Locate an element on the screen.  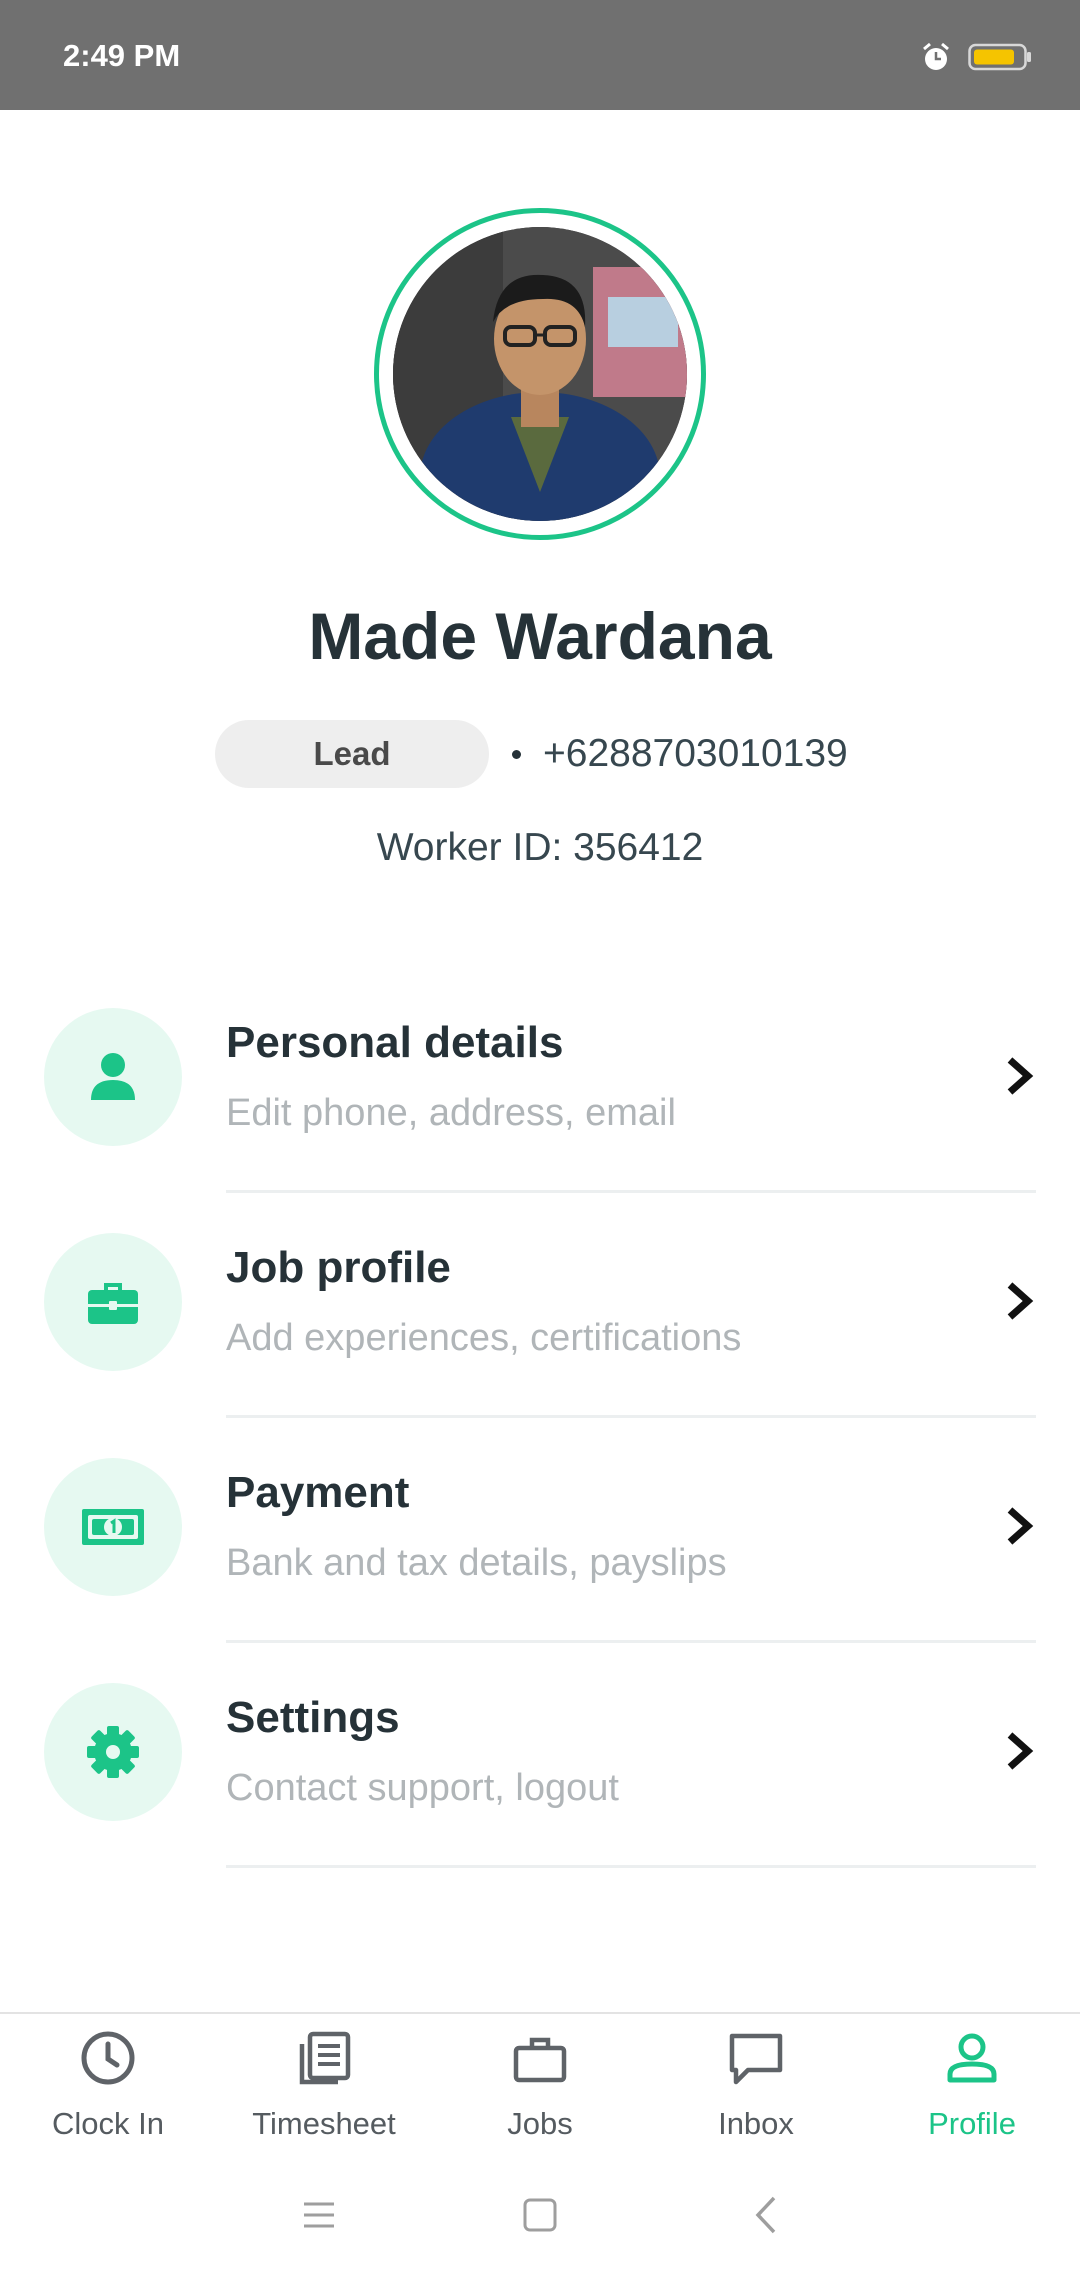
nav-label: Profile is located at coordinates (972, 2123).